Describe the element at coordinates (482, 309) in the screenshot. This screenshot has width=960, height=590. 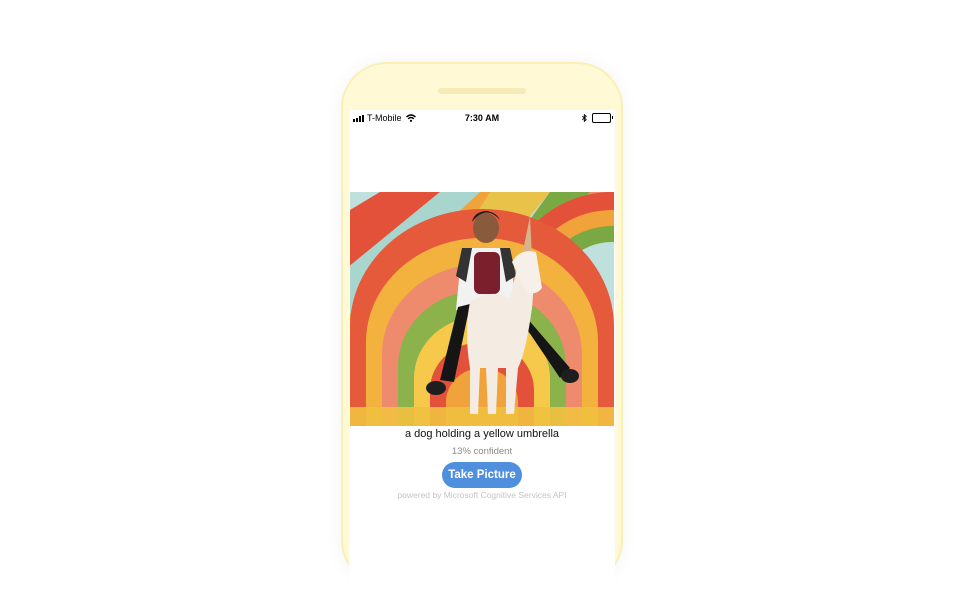
I see `captured-photo` at that location.